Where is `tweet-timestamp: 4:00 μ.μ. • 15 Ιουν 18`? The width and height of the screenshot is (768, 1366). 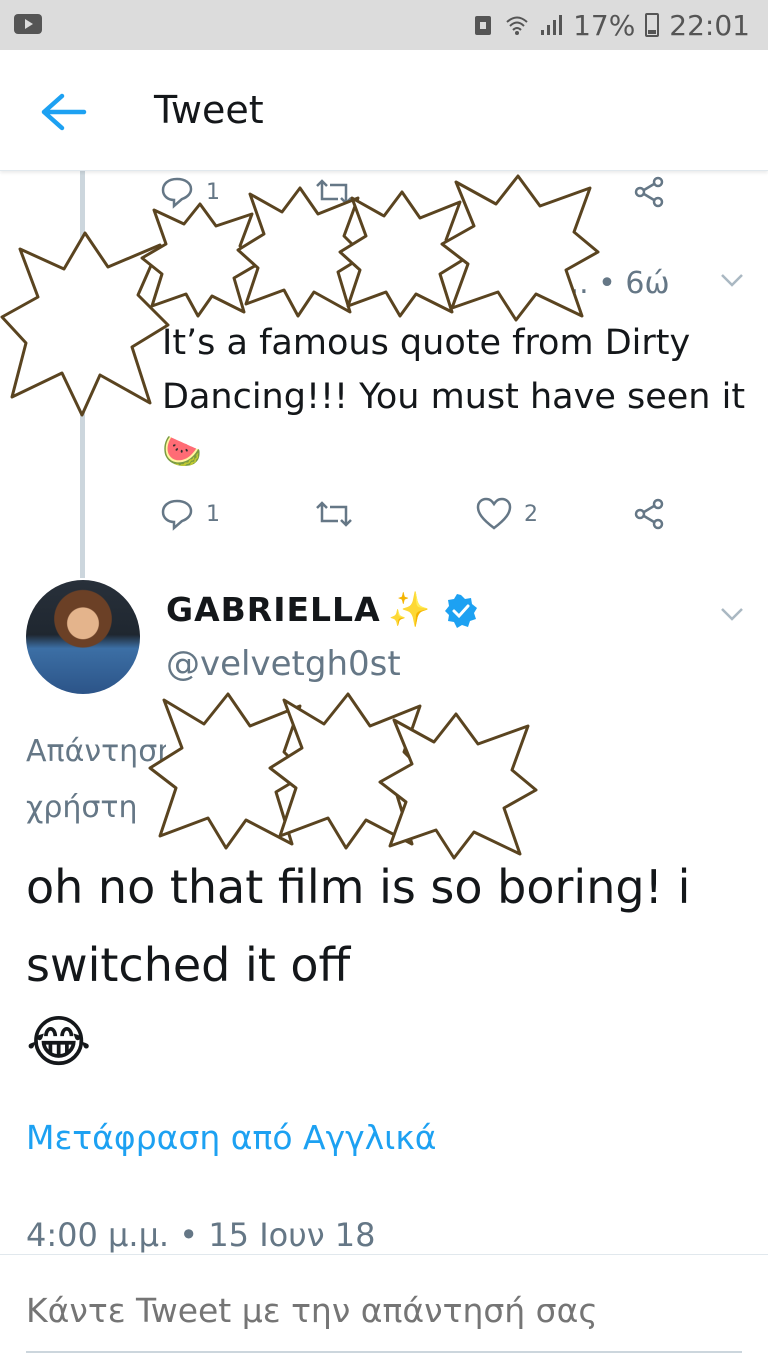 tweet-timestamp: 4:00 μ.μ. • 15 Ιουν 18 is located at coordinates (201, 1235).